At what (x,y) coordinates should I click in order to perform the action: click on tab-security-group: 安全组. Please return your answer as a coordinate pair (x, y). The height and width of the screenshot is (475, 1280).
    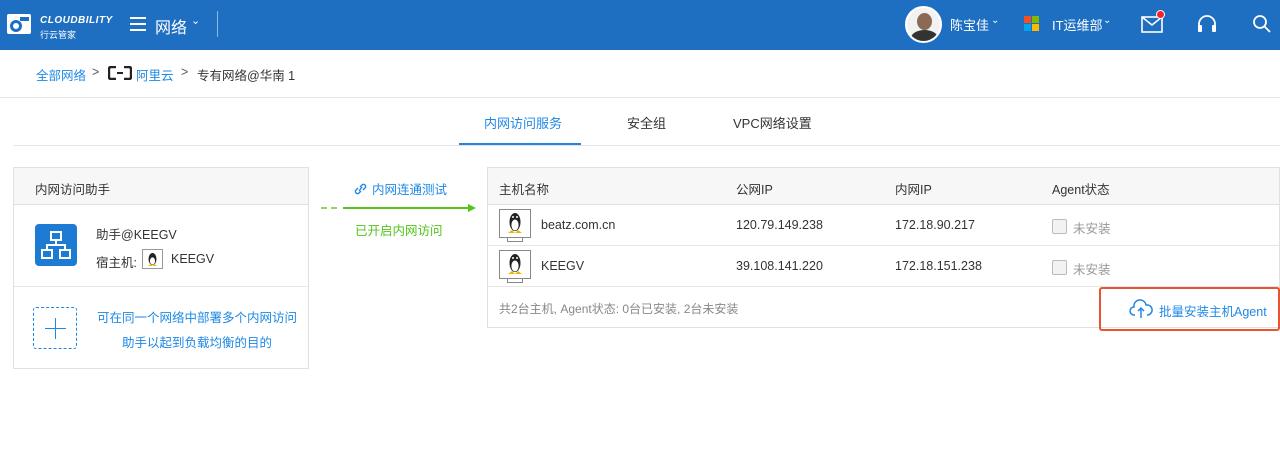
    Looking at the image, I should click on (646, 122).